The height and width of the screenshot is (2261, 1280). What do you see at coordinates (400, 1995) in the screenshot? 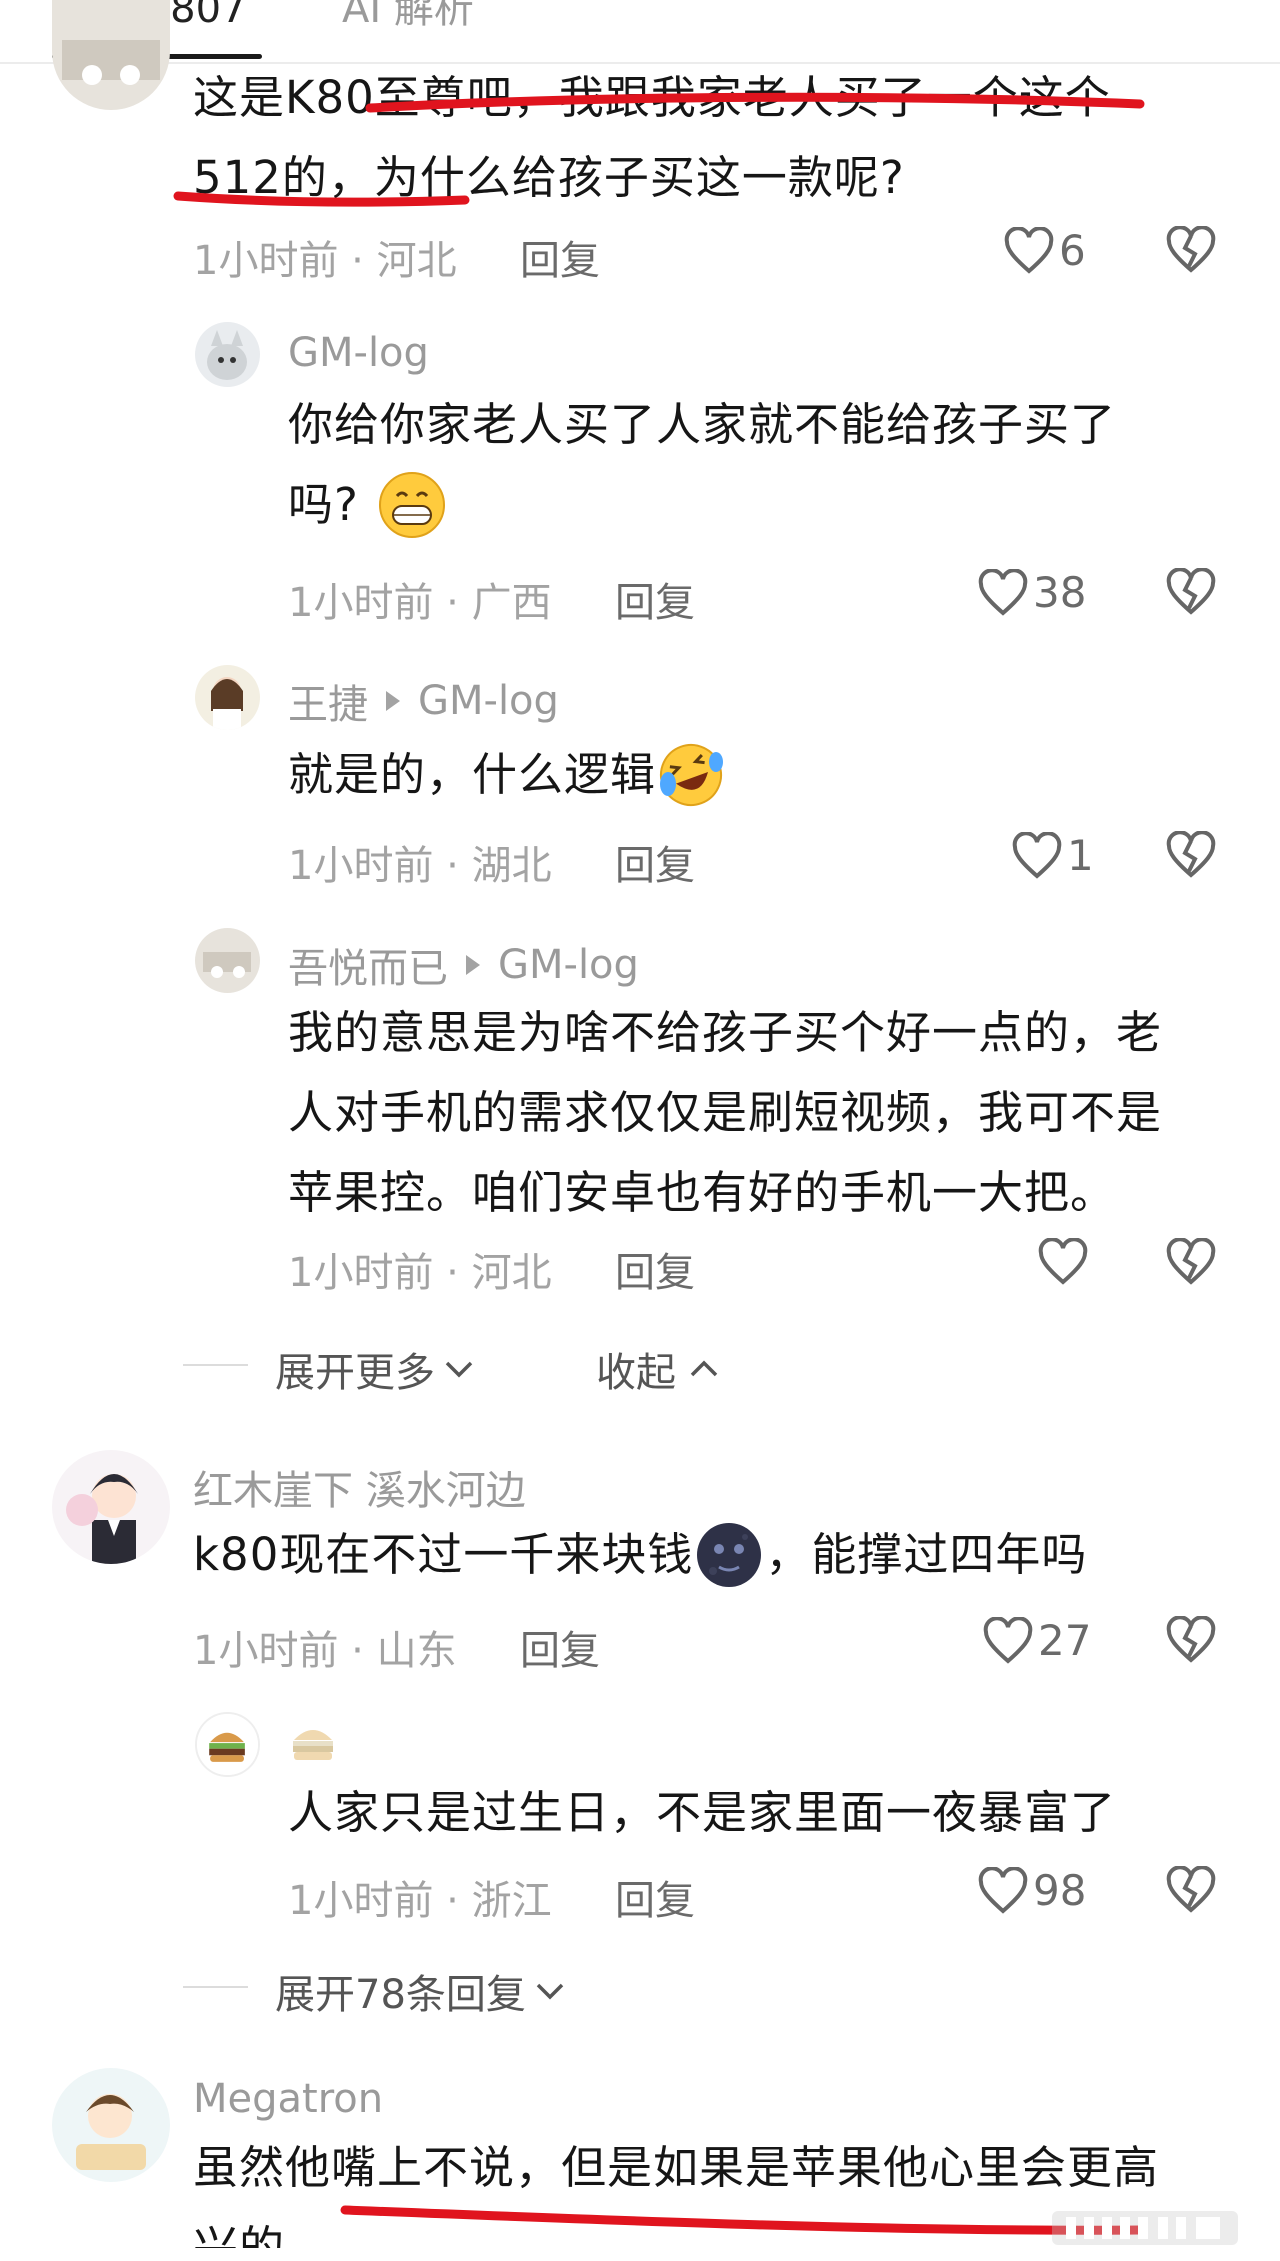
I see `expand-replies-label: 展开78条回复` at bounding box center [400, 1995].